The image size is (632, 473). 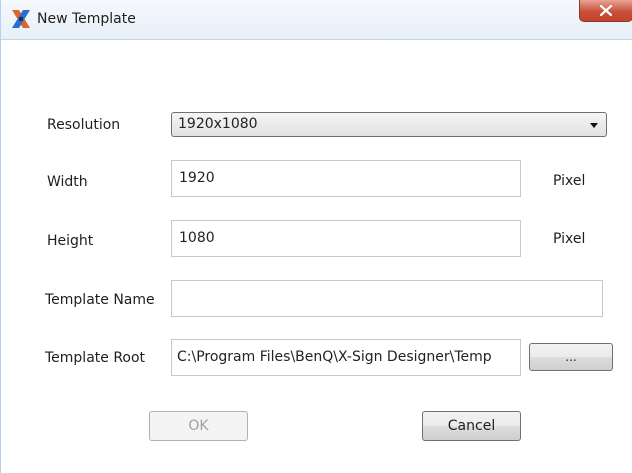 What do you see at coordinates (346, 238) in the screenshot?
I see `height-input: 1080` at bounding box center [346, 238].